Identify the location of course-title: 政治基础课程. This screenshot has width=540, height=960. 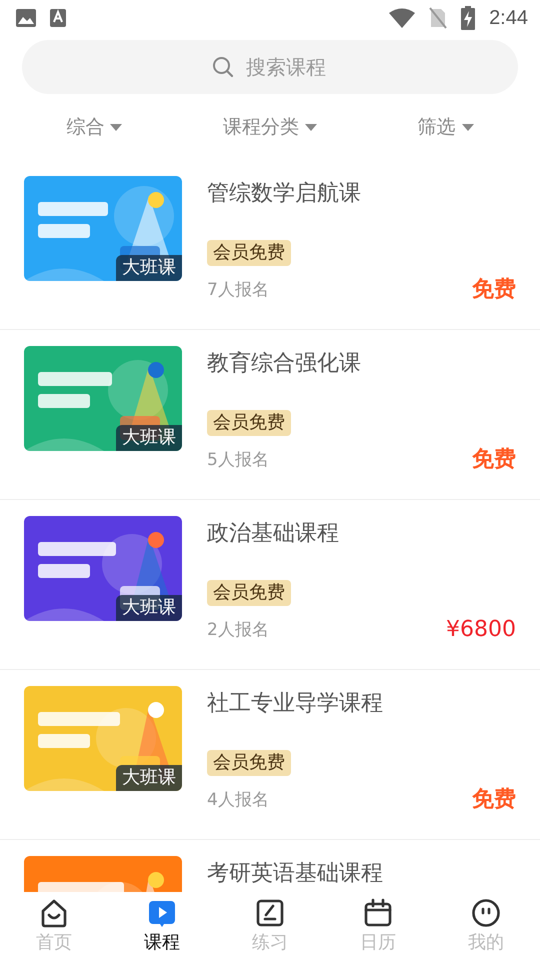
(273, 534).